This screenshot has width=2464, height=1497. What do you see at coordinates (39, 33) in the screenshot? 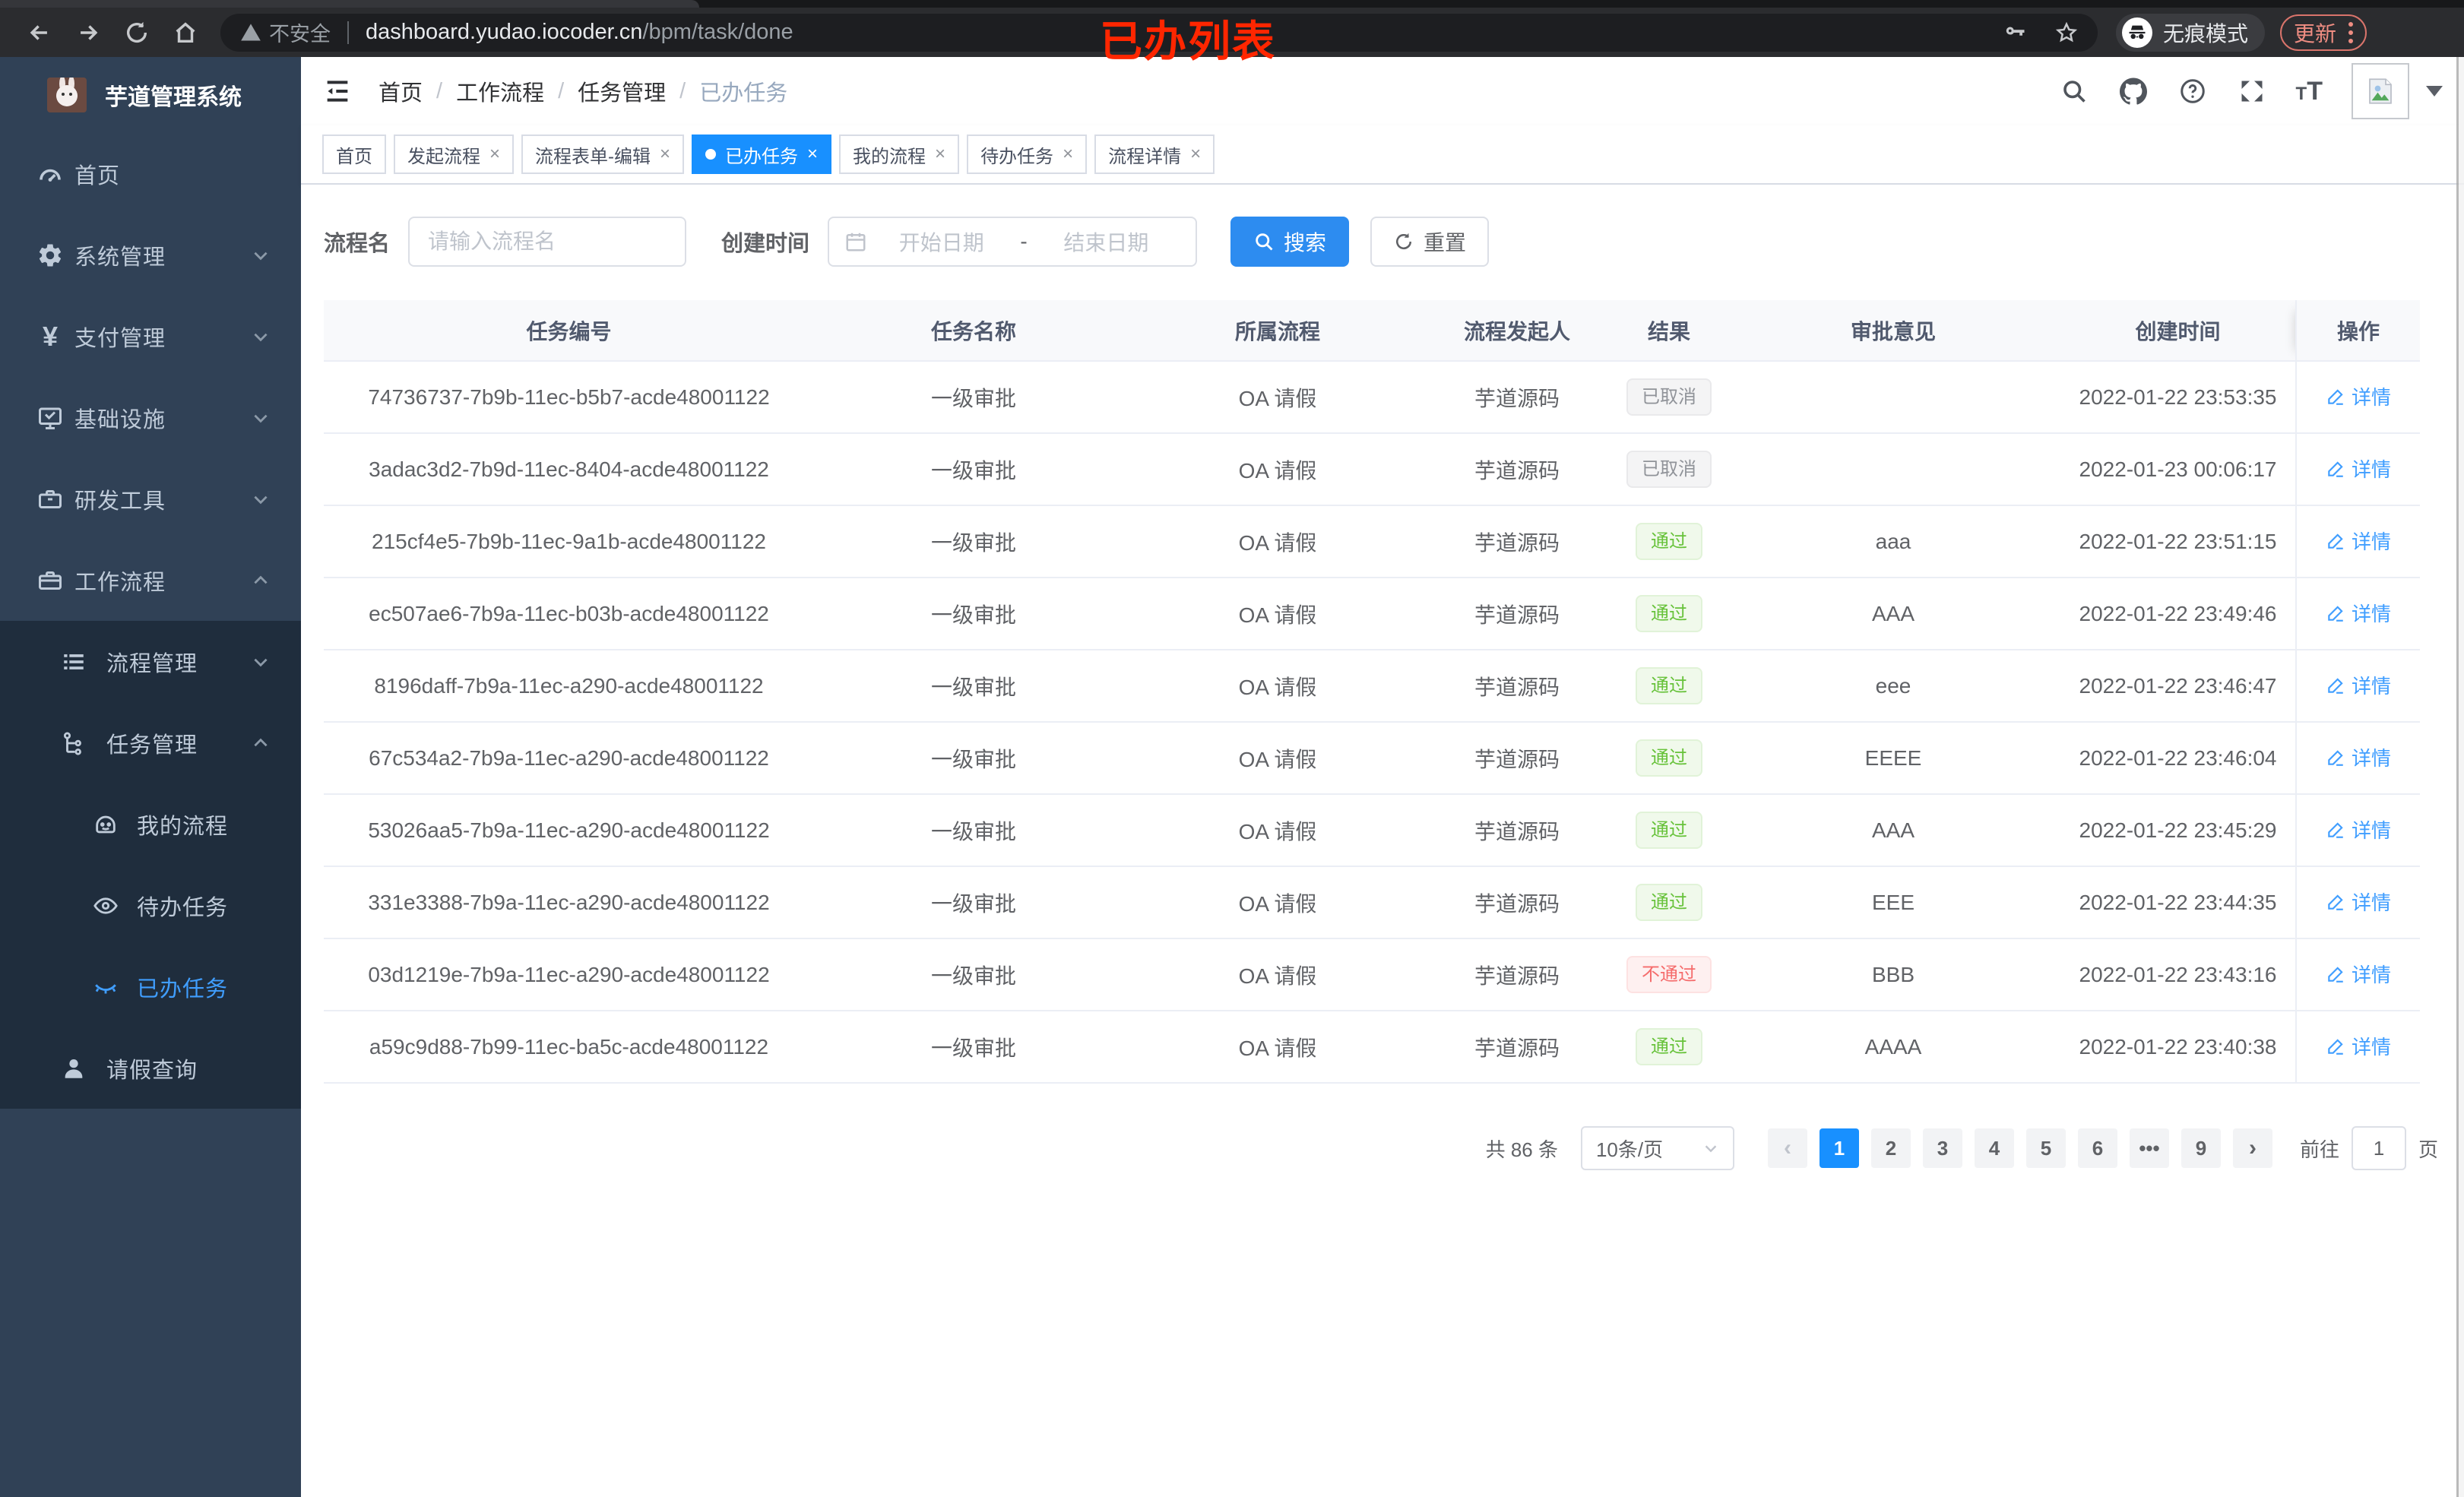
I see `back-icon` at bounding box center [39, 33].